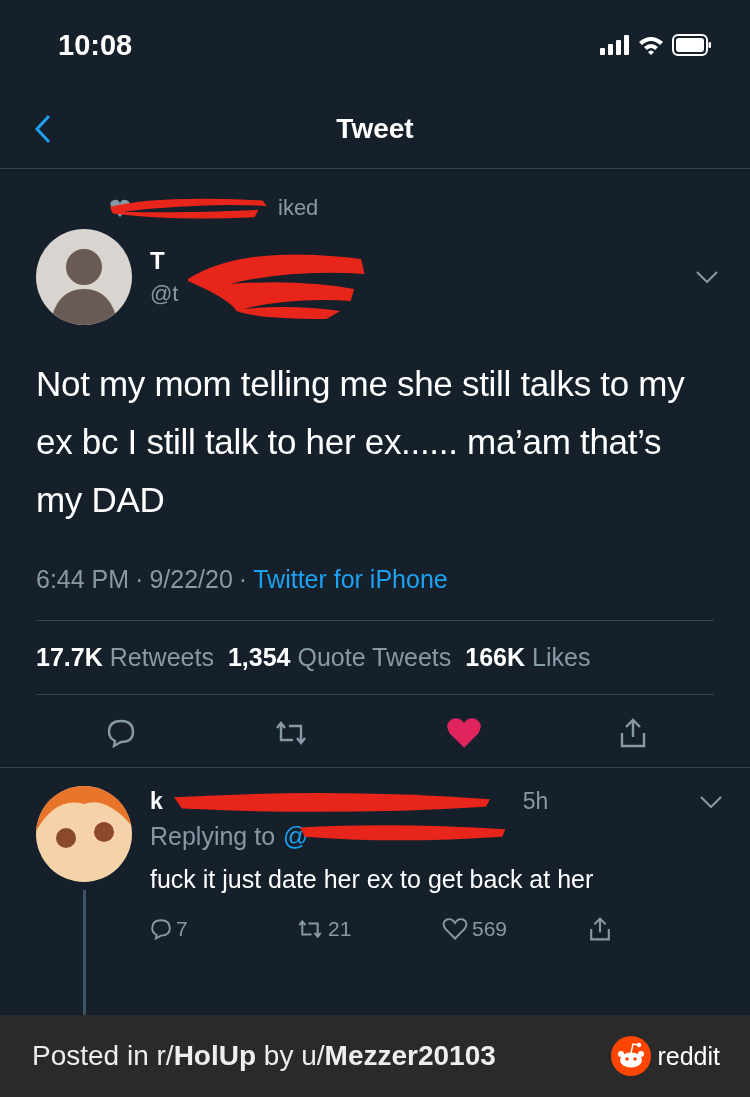 The width and height of the screenshot is (750, 1097). Describe the element at coordinates (535, 801) in the screenshot. I see `reply-time: 5h` at that location.